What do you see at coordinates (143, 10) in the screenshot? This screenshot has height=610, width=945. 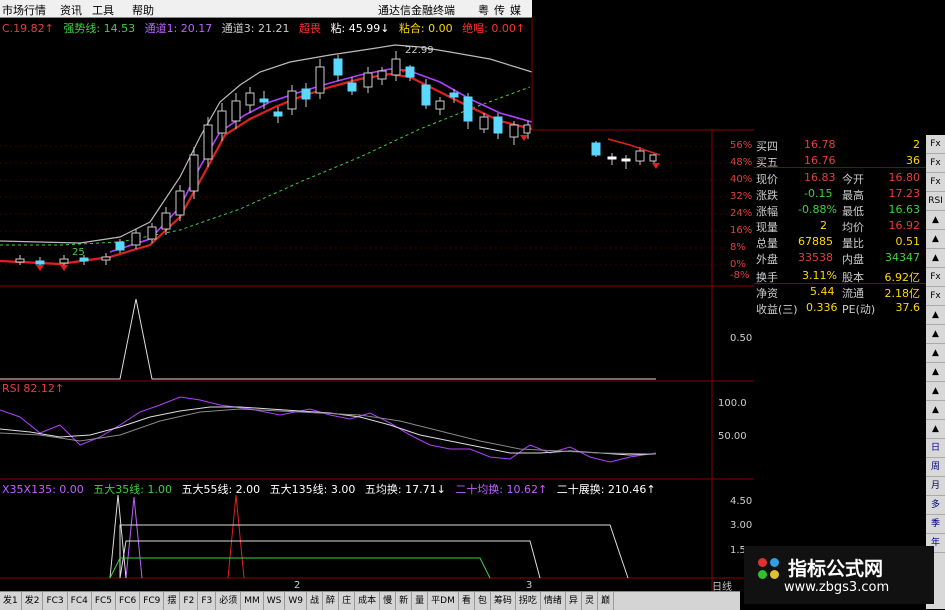 I see `menu-item-help: 帮助` at bounding box center [143, 10].